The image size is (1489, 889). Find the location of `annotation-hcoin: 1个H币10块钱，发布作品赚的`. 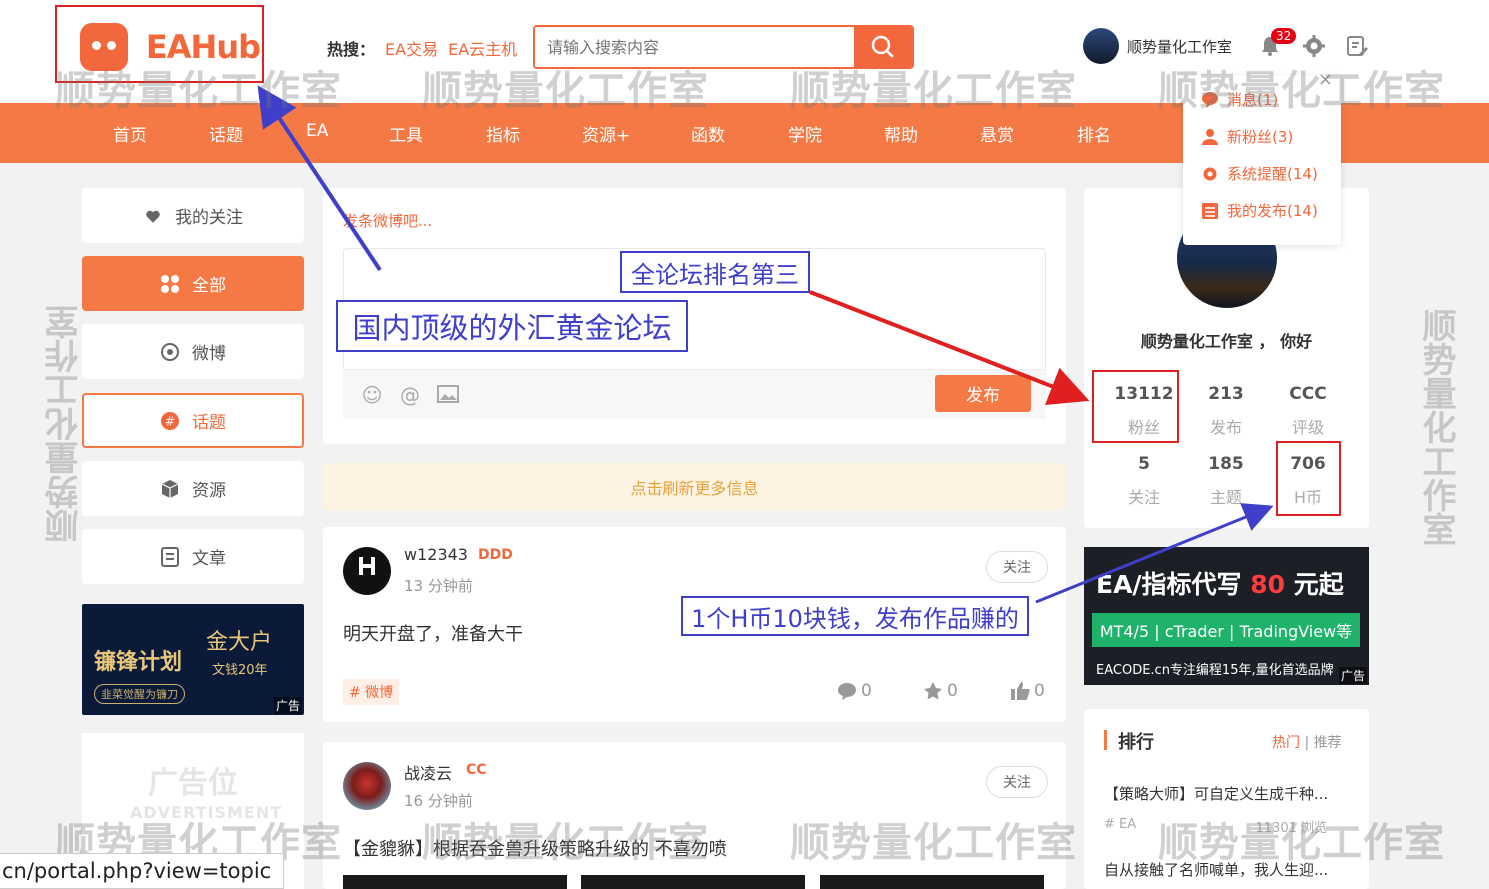

annotation-hcoin: 1个H币10块钱，发布作品赚的 is located at coordinates (855, 616).